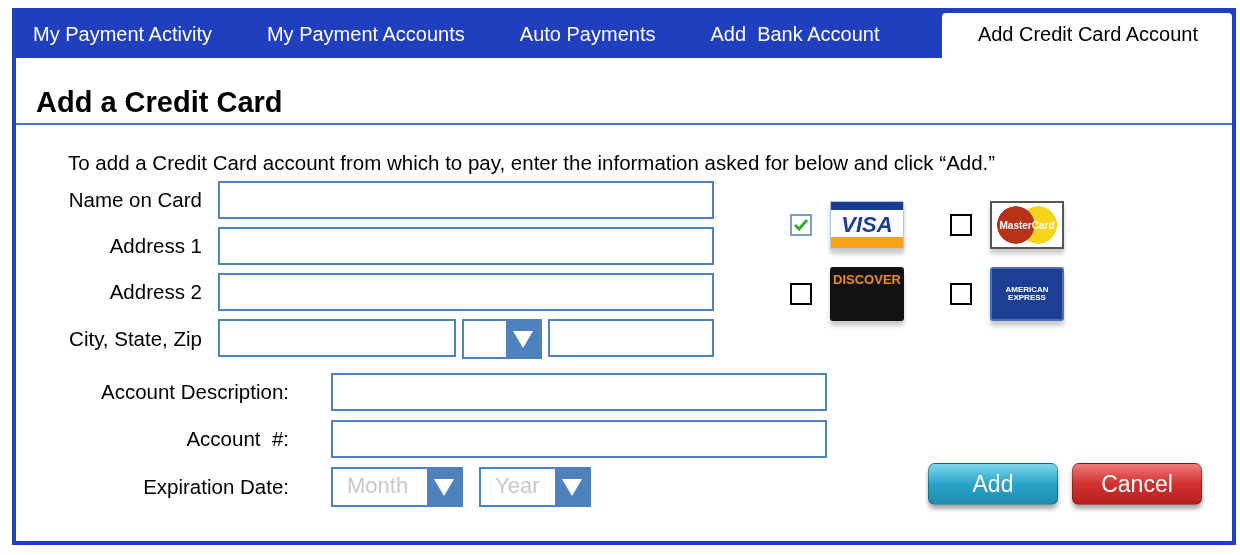  What do you see at coordinates (194, 392) in the screenshot?
I see `field-label: Account Description:` at bounding box center [194, 392].